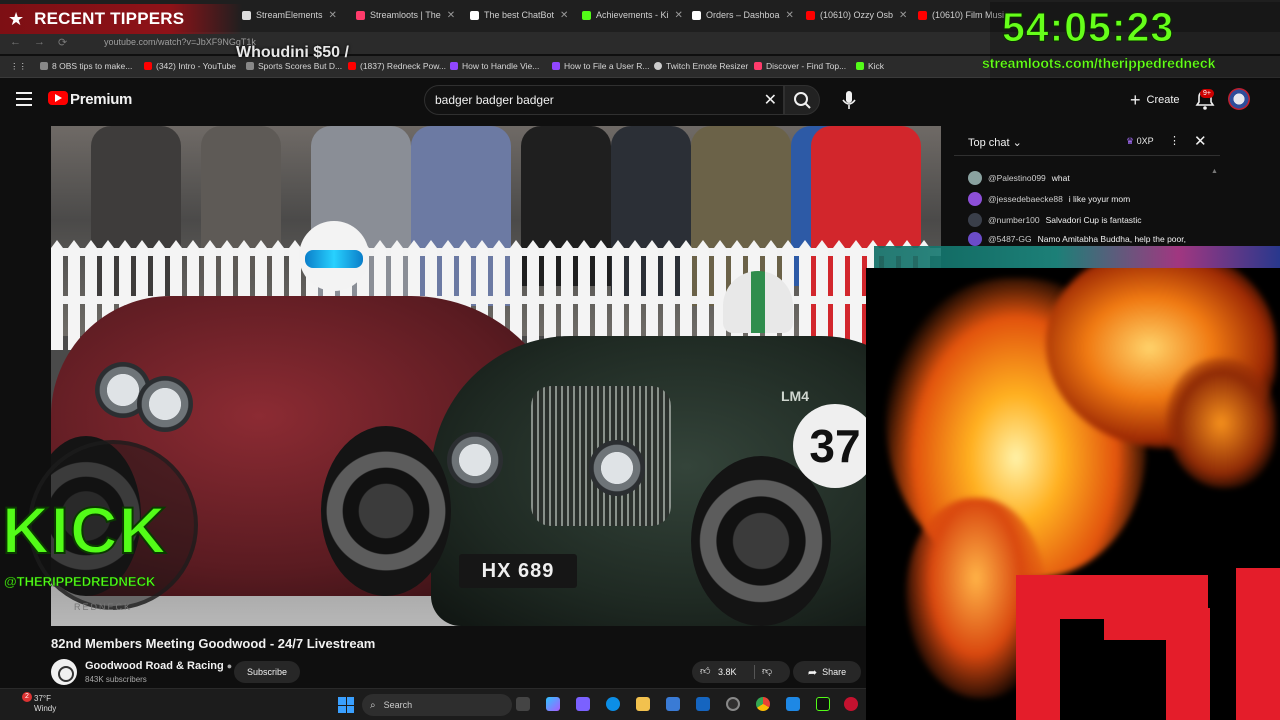 The width and height of the screenshot is (1280, 720). I want to click on edge-icon, so click(613, 704).